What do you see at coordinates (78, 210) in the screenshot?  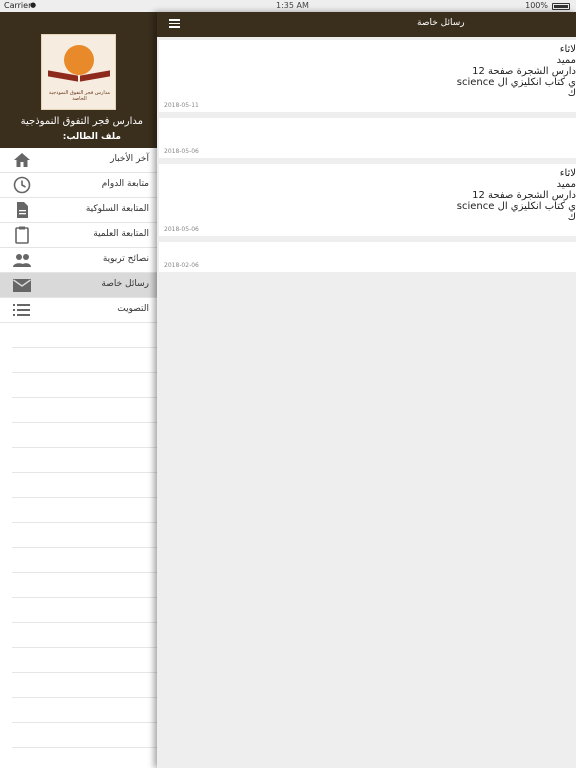 I see `menu-item-behavior: المتابعة السلوكية` at bounding box center [78, 210].